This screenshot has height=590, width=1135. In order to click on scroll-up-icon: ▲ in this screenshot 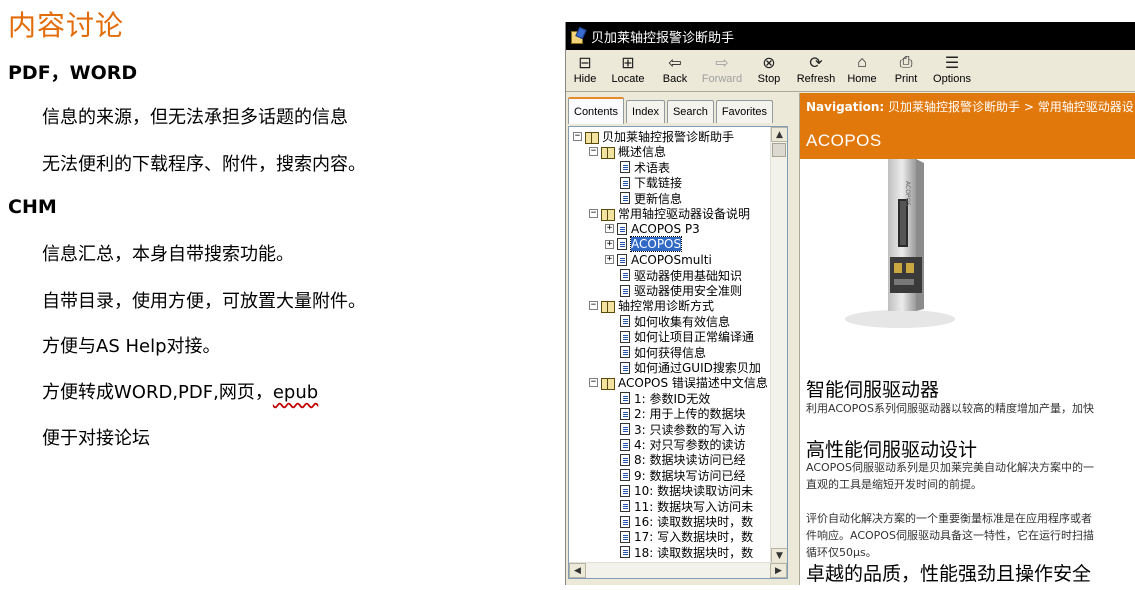, I will do `click(779, 134)`.